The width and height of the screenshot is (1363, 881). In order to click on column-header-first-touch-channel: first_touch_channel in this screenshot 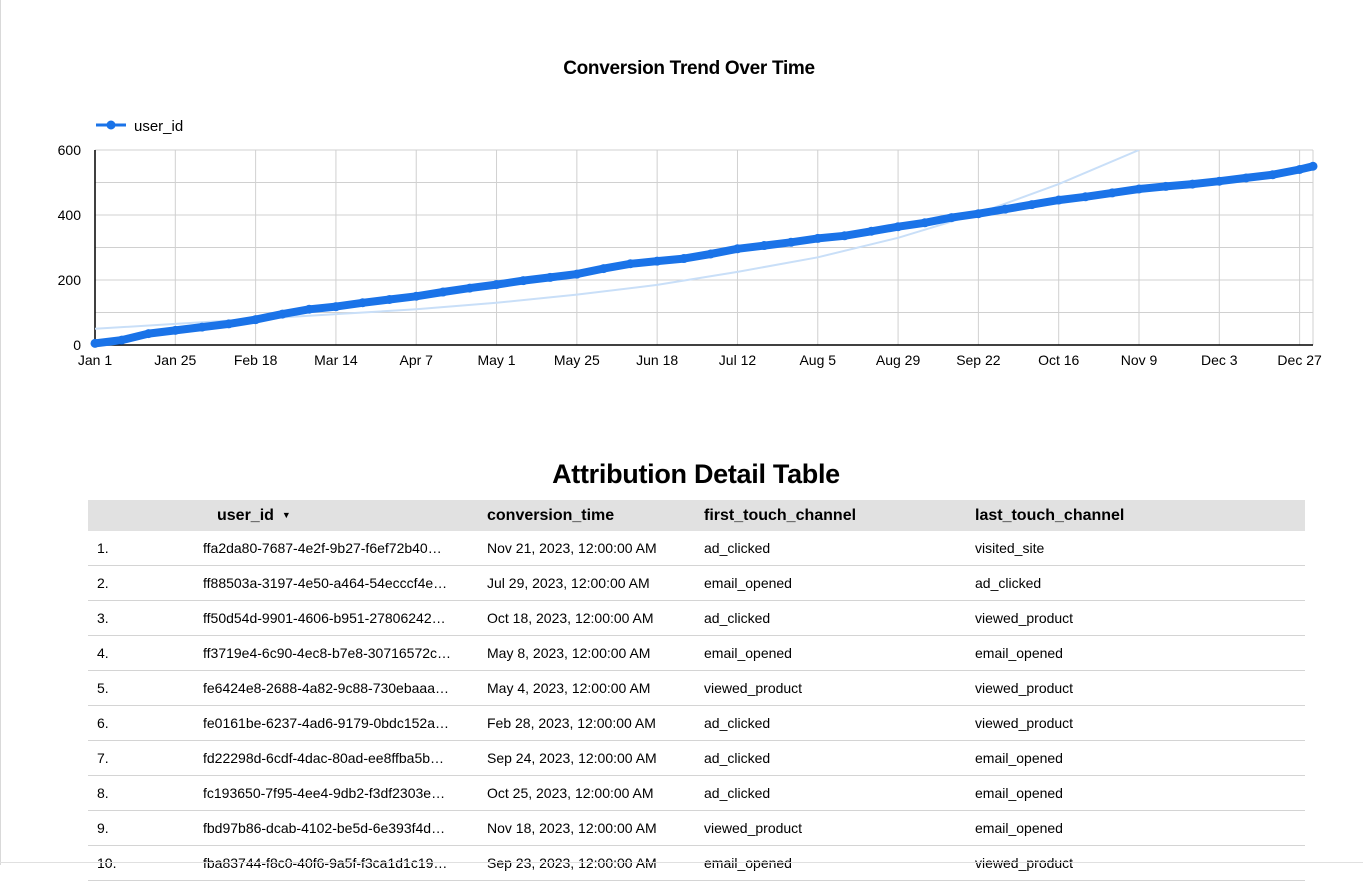, I will do `click(780, 516)`.